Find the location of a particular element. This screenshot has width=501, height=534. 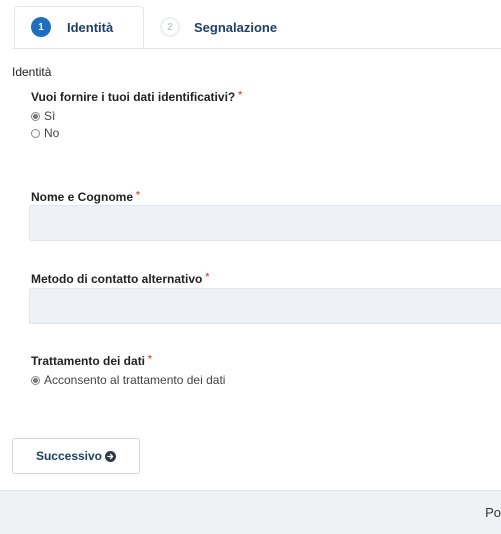

tab-label: Segnalazione is located at coordinates (236, 27).